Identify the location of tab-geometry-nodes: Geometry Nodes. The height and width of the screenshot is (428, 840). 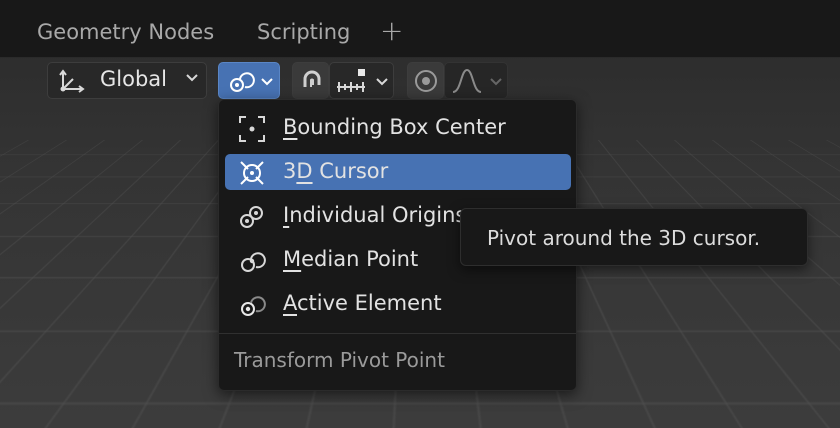
(125, 32).